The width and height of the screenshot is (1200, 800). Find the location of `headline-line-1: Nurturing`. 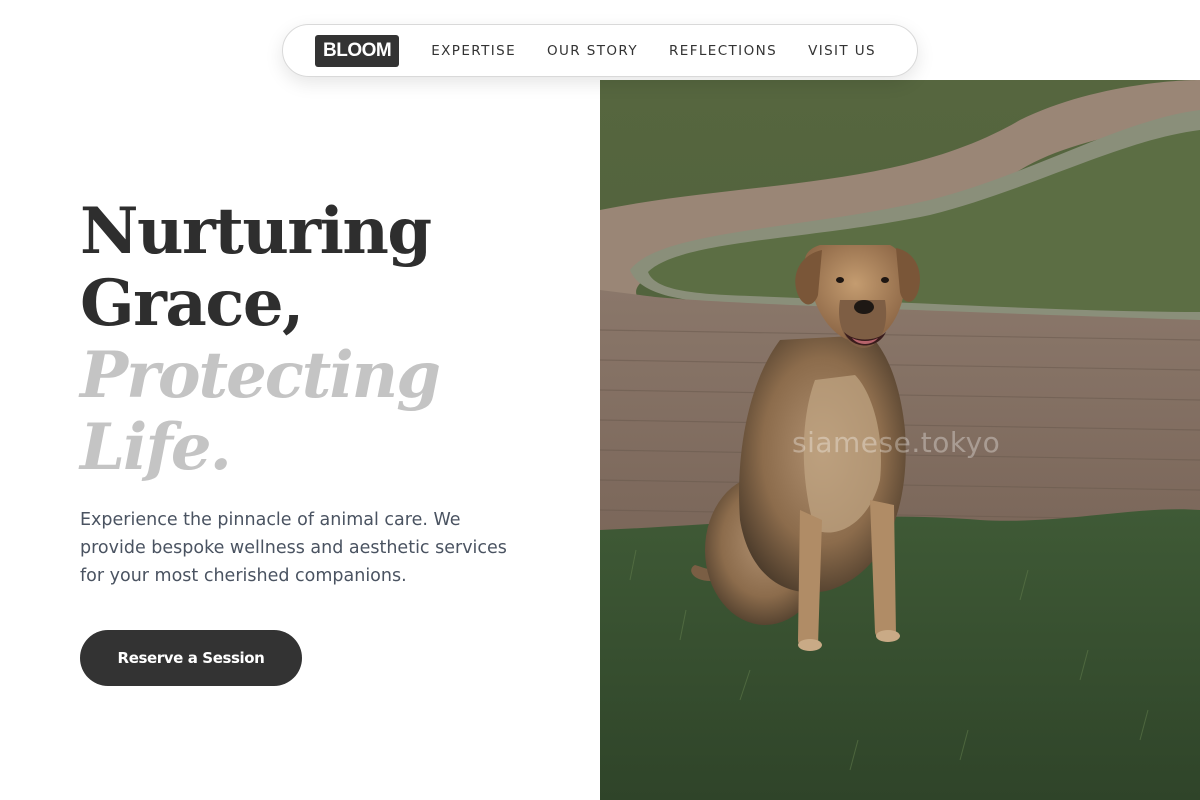

headline-line-1: Nurturing is located at coordinates (256, 231).